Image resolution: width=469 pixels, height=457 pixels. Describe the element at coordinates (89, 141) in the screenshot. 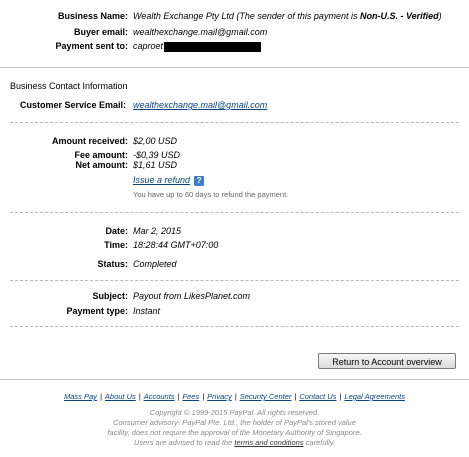

I see `amount-received-label: Amount received:` at that location.